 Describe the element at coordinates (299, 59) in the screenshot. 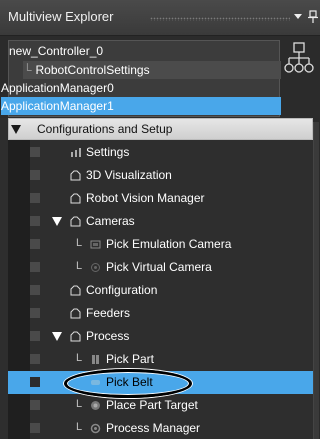

I see `hierarchy-icon` at that location.